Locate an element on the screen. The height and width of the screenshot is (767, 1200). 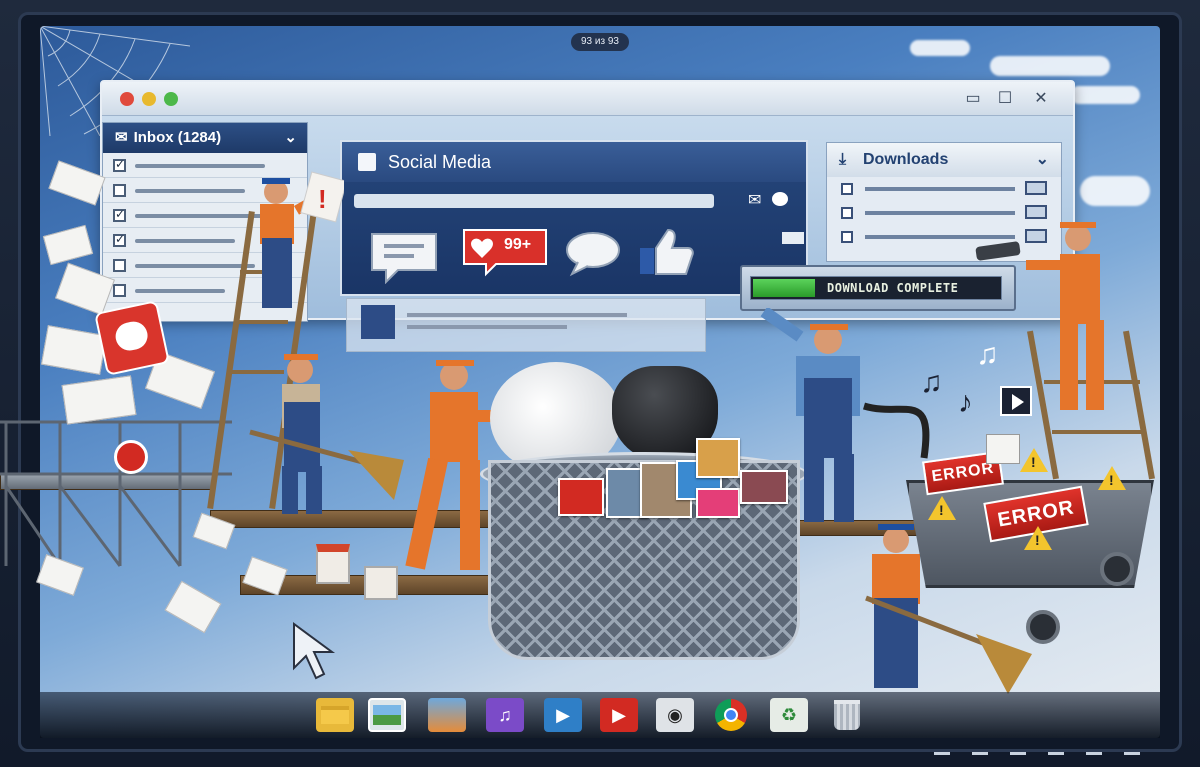
worker-on-ladder-right is located at coordinates (1065, 316).